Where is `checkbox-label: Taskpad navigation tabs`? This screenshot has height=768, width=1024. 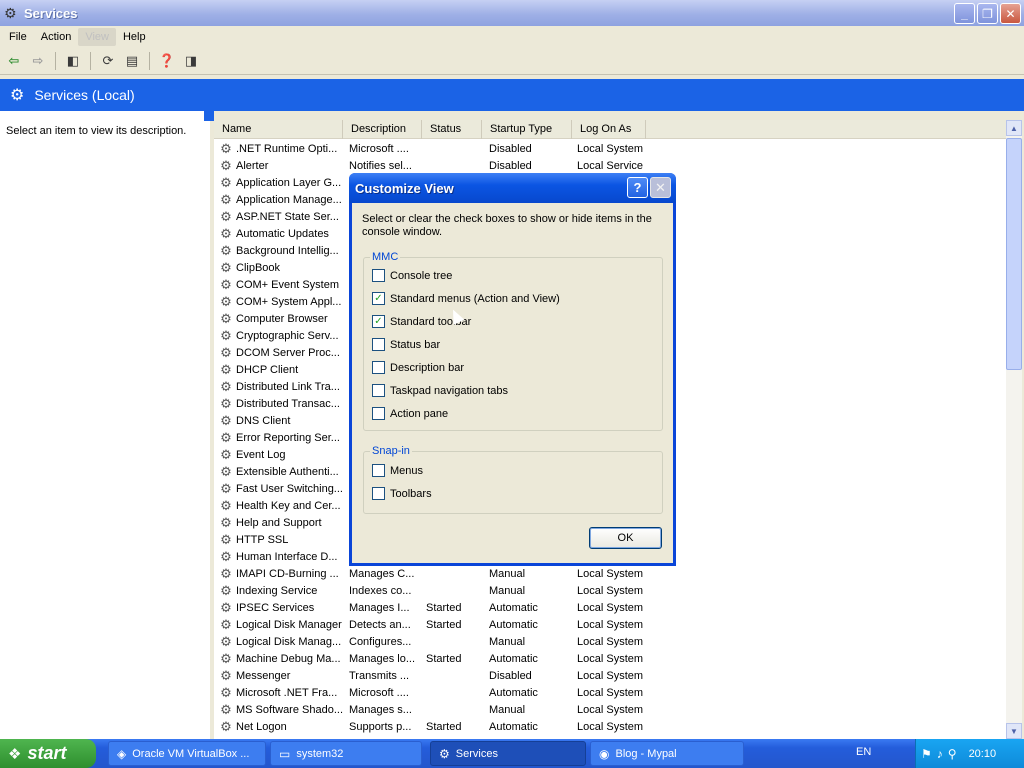 checkbox-label: Taskpad navigation tabs is located at coordinates (449, 390).